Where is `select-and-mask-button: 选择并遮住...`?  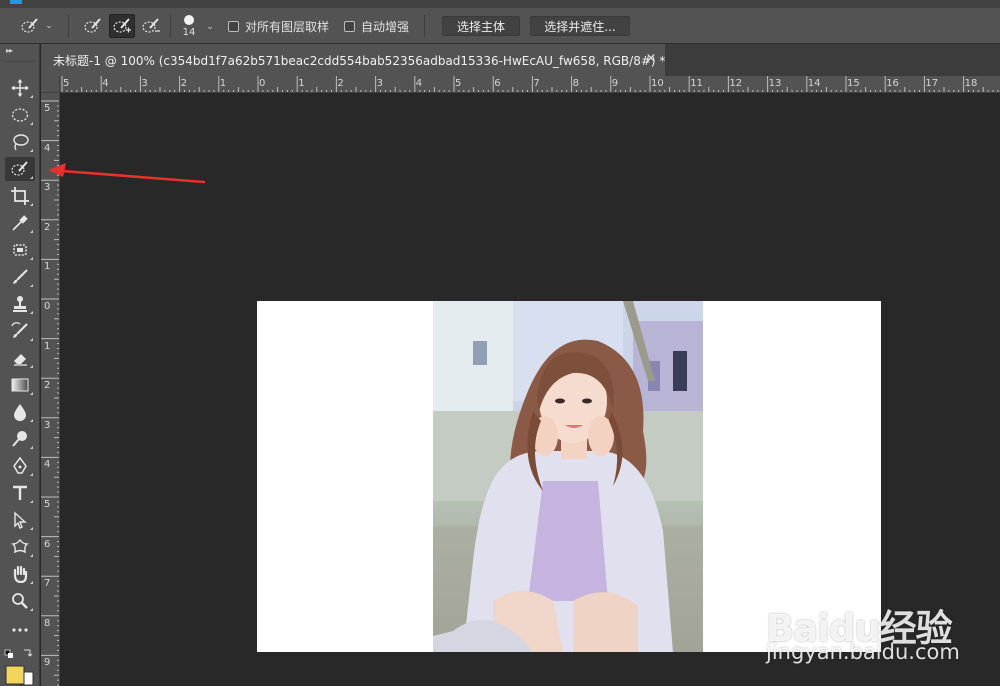 select-and-mask-button: 选择并遮住... is located at coordinates (580, 26).